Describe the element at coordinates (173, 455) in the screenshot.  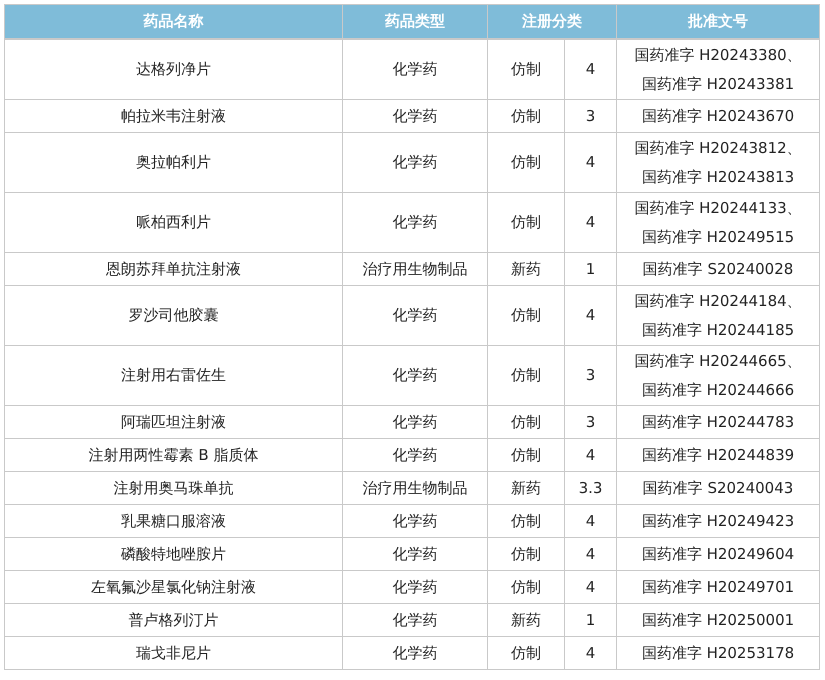
I see `table-cell: 注射用两性霉素 B 脂质体` at that location.